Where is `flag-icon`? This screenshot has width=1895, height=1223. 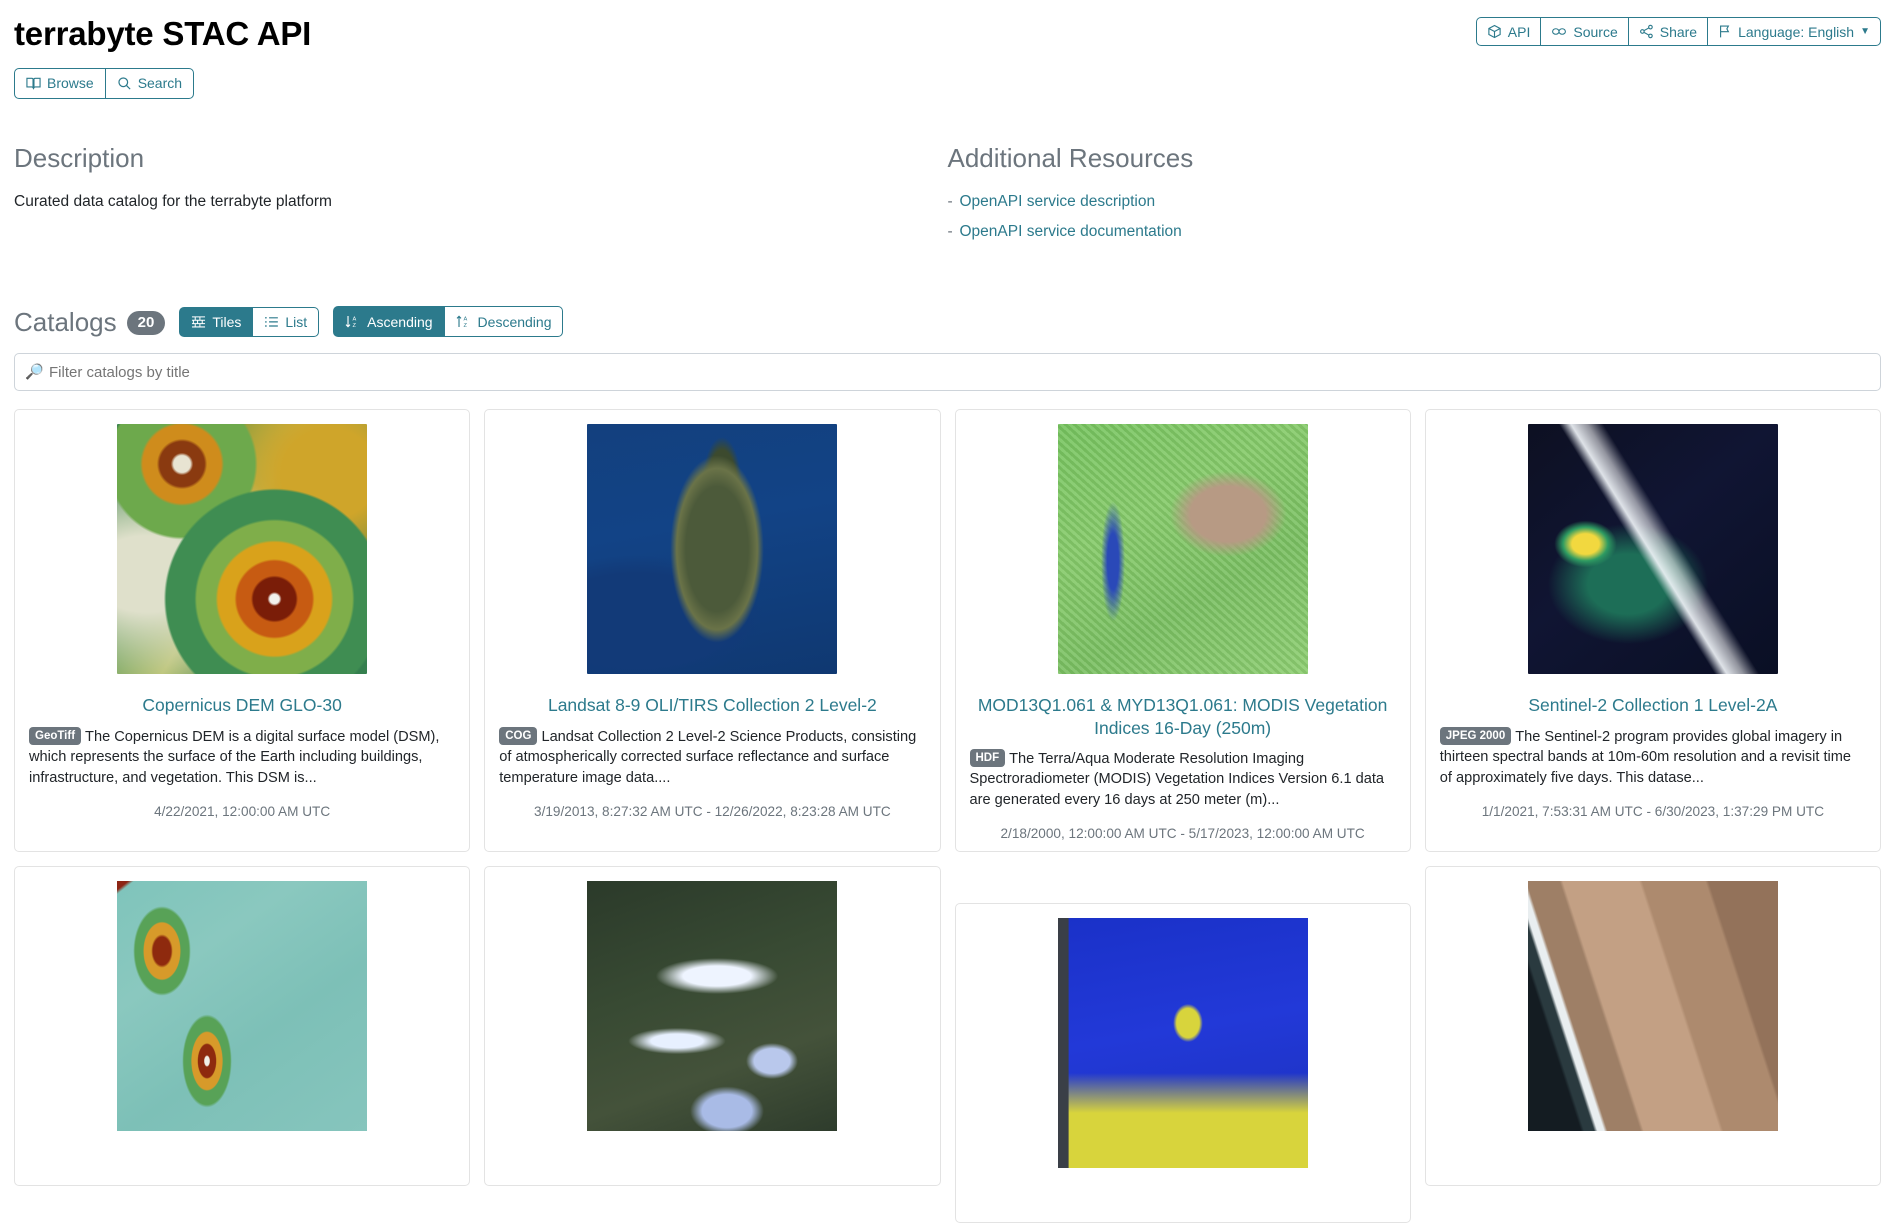 flag-icon is located at coordinates (1725, 31).